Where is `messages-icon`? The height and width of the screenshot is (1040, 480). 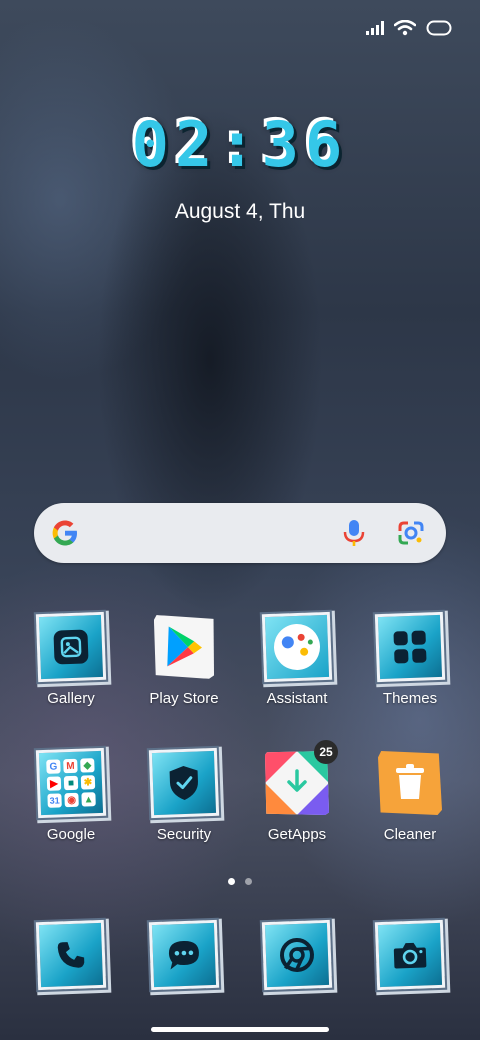
messages-icon is located at coordinates (184, 955).